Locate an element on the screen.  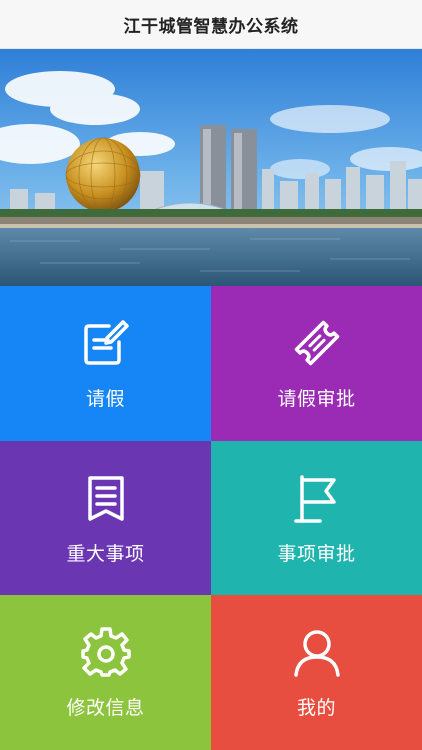
top-navigation-bar: 江干城管智慧办公系统 is located at coordinates (211, 24).